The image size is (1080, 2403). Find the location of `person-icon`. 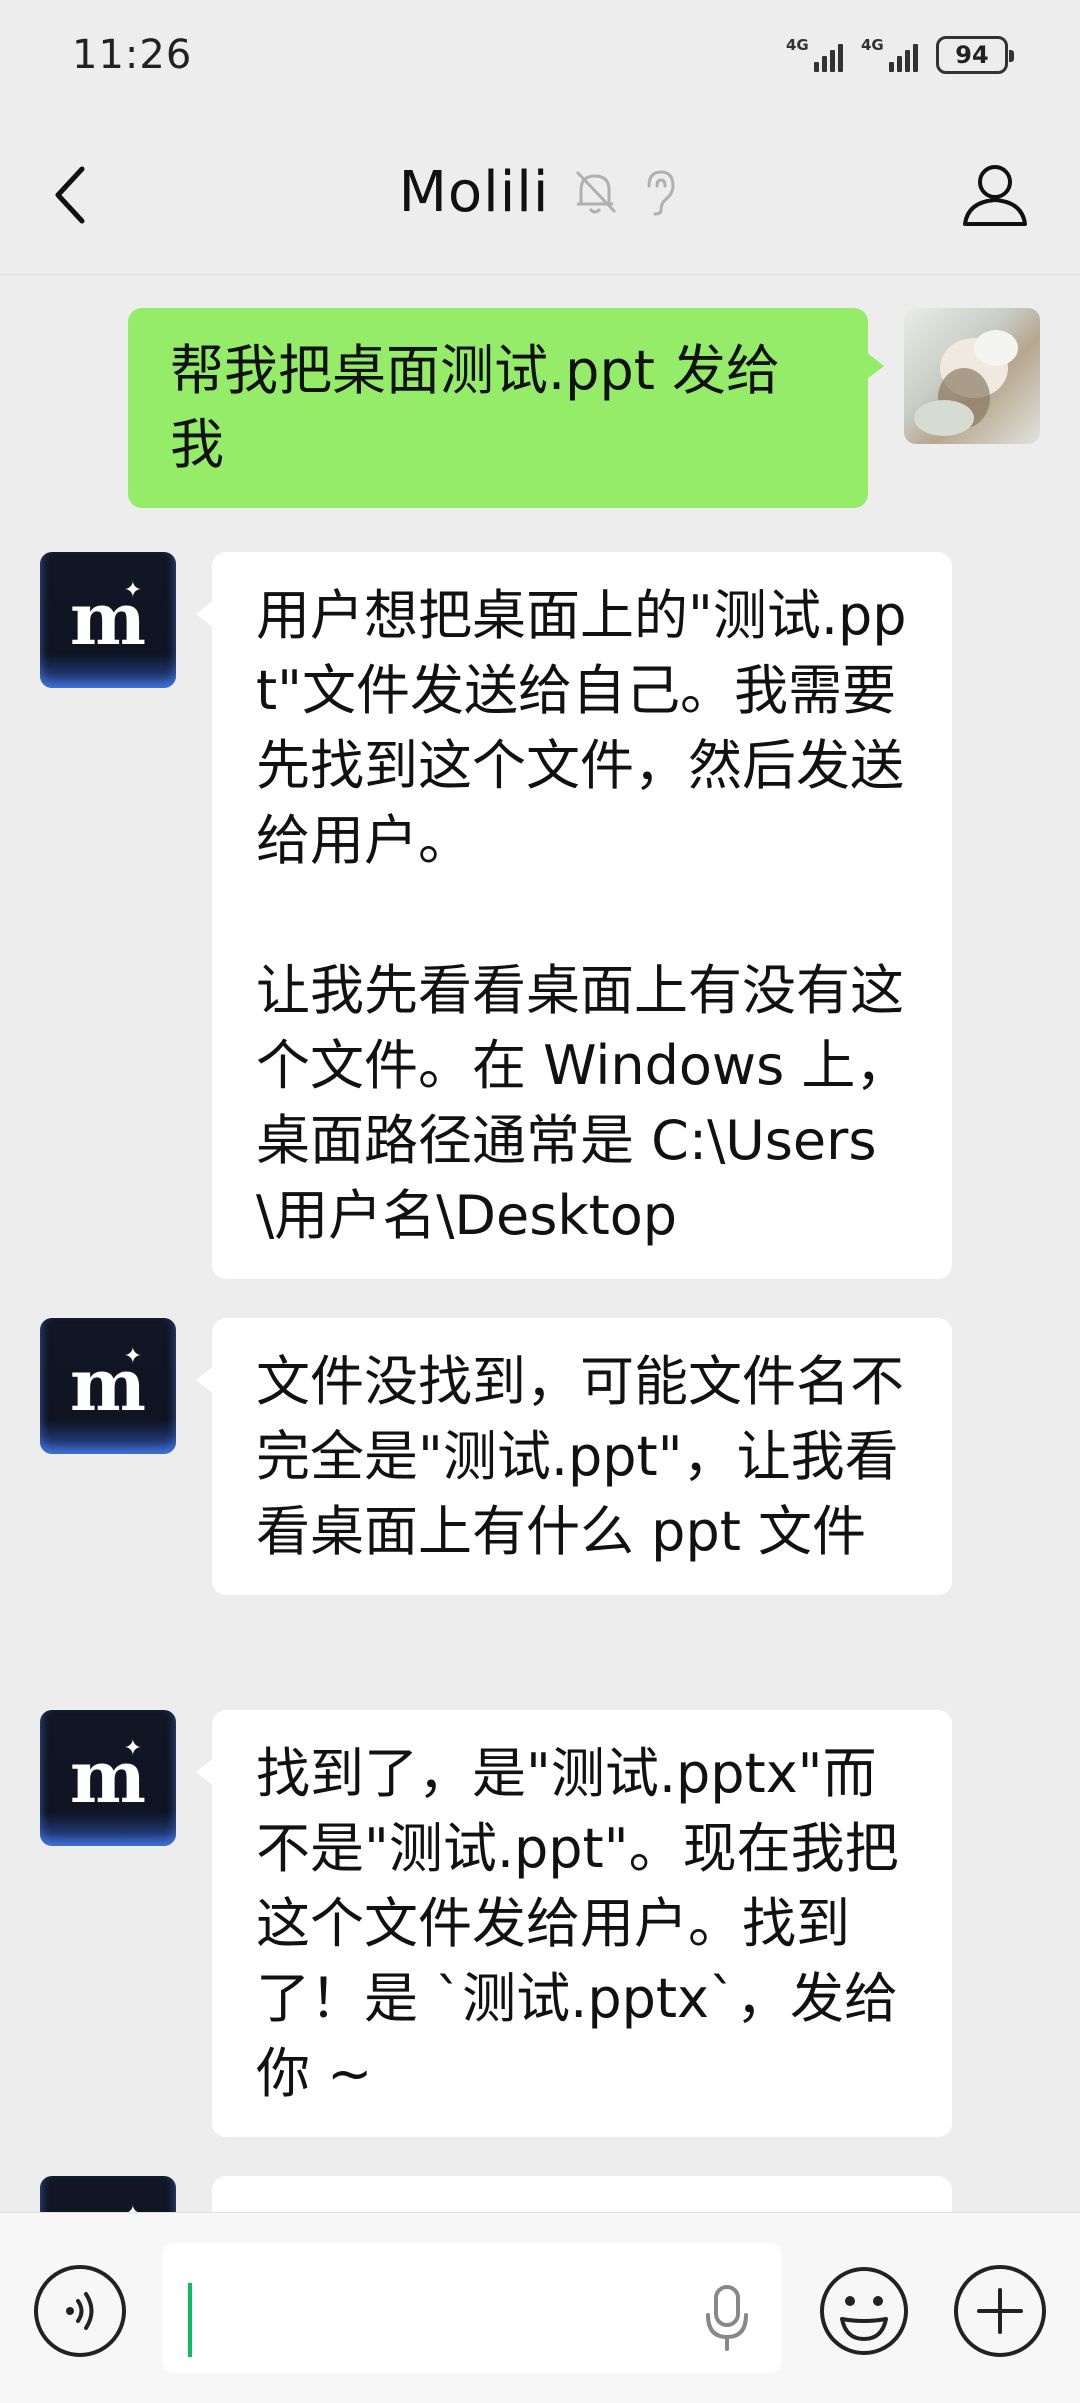

person-icon is located at coordinates (995, 195).